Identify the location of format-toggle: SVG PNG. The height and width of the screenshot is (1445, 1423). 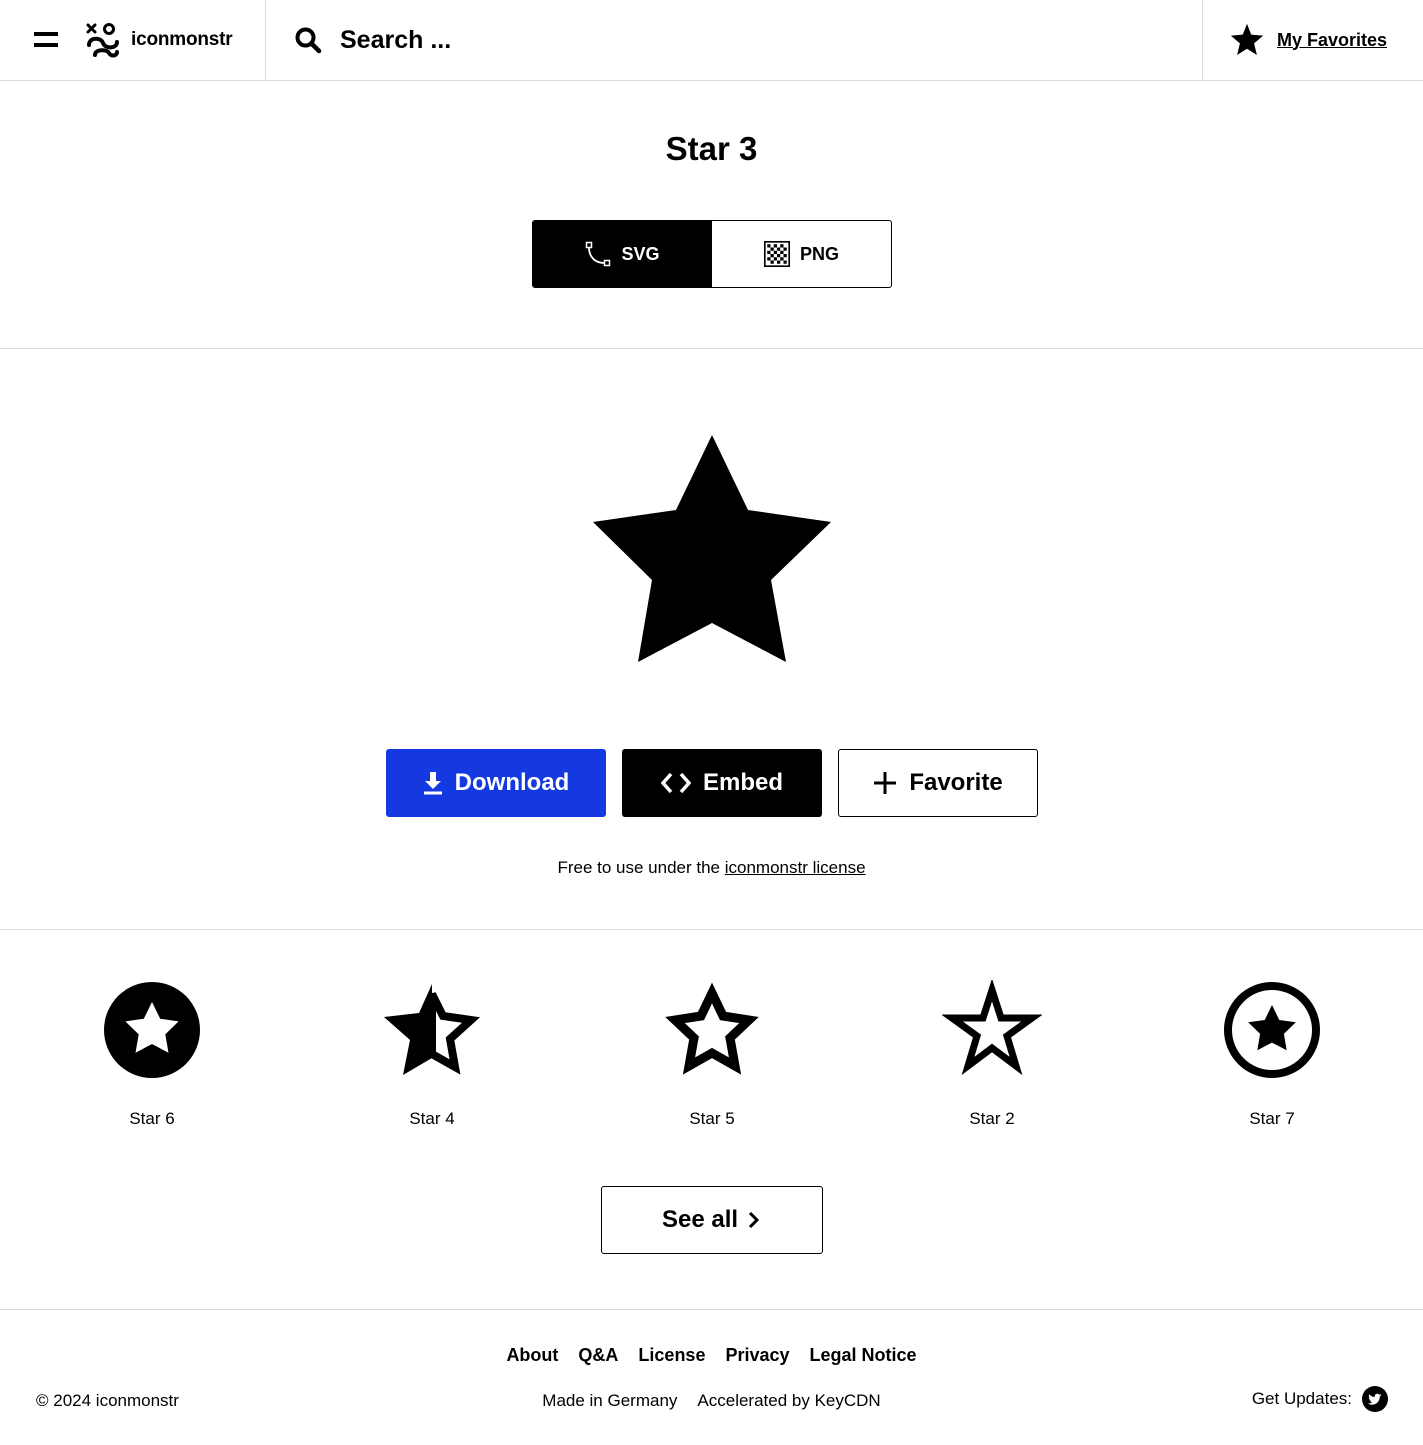
(712, 254).